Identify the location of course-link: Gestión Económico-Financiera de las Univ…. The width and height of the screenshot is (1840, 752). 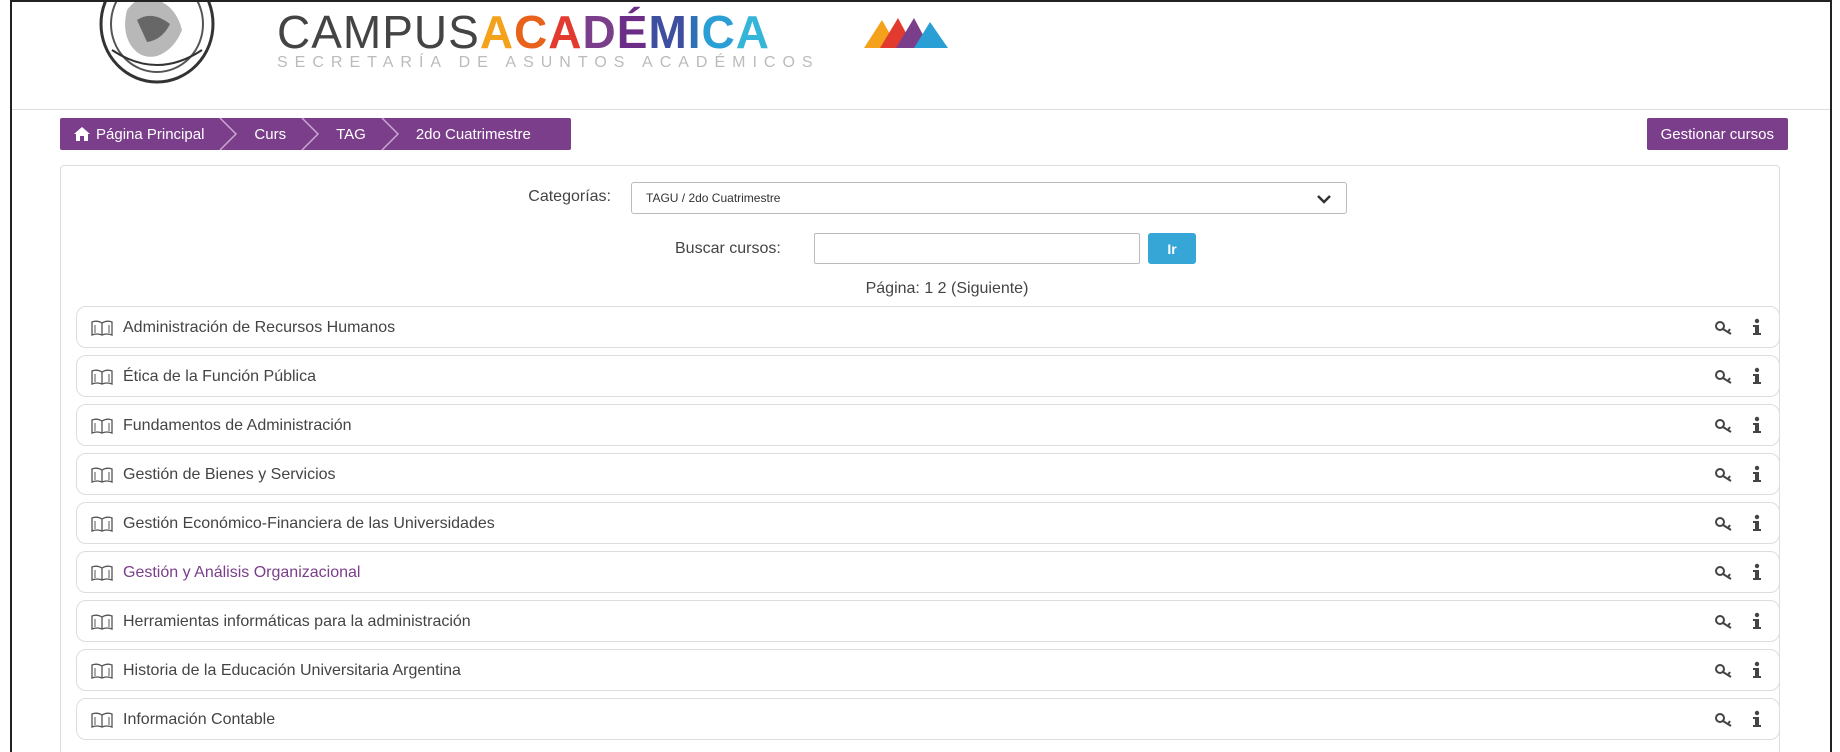
(309, 524).